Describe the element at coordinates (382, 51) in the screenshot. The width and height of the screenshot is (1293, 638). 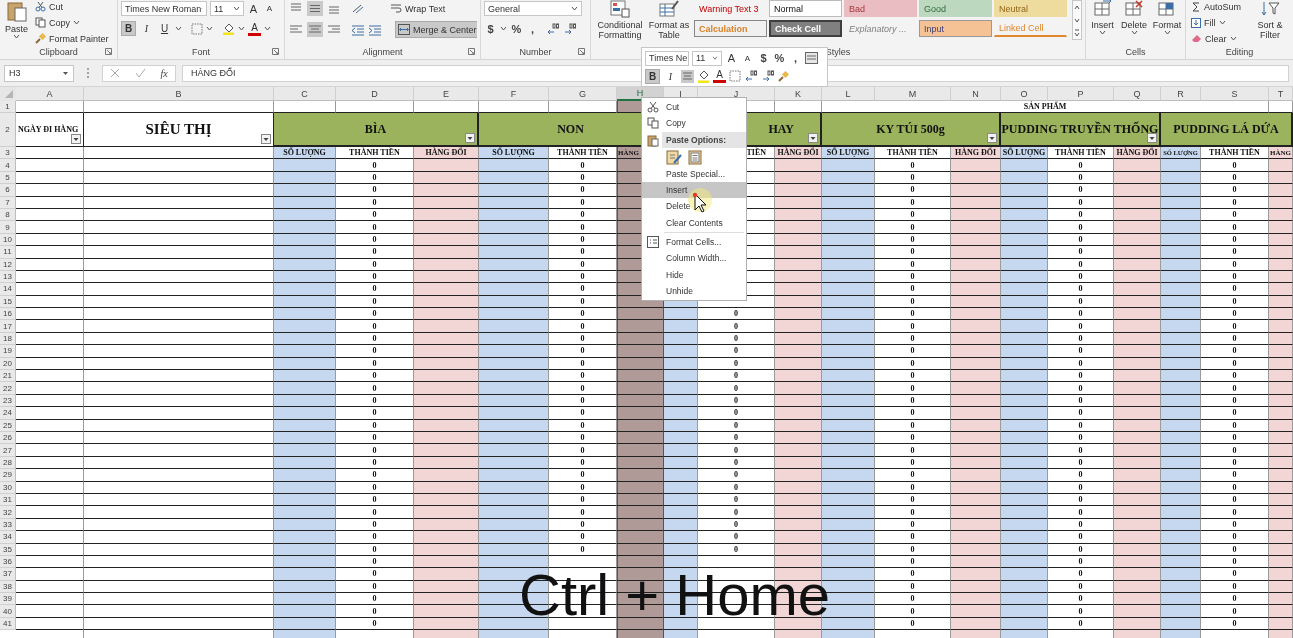
I see `group-label: Alignment` at that location.